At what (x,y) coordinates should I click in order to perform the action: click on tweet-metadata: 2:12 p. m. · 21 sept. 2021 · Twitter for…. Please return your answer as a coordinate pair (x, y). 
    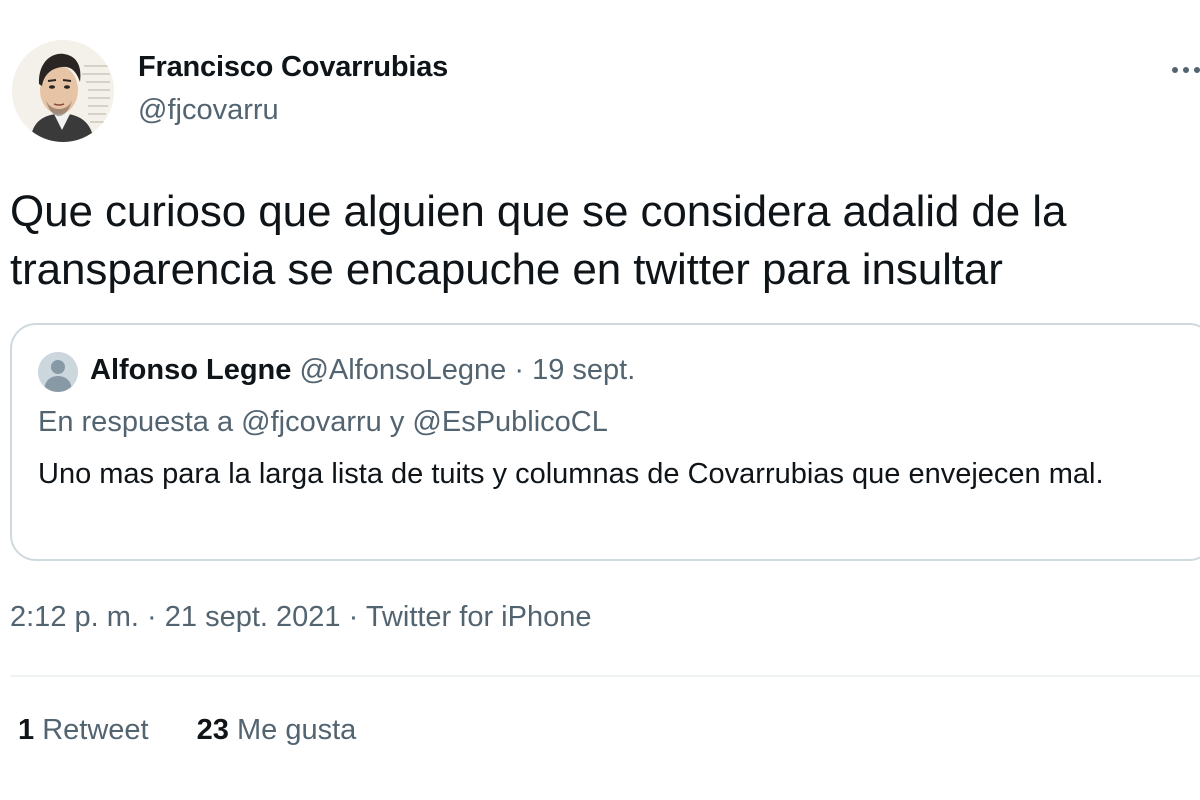
    Looking at the image, I should click on (300, 617).